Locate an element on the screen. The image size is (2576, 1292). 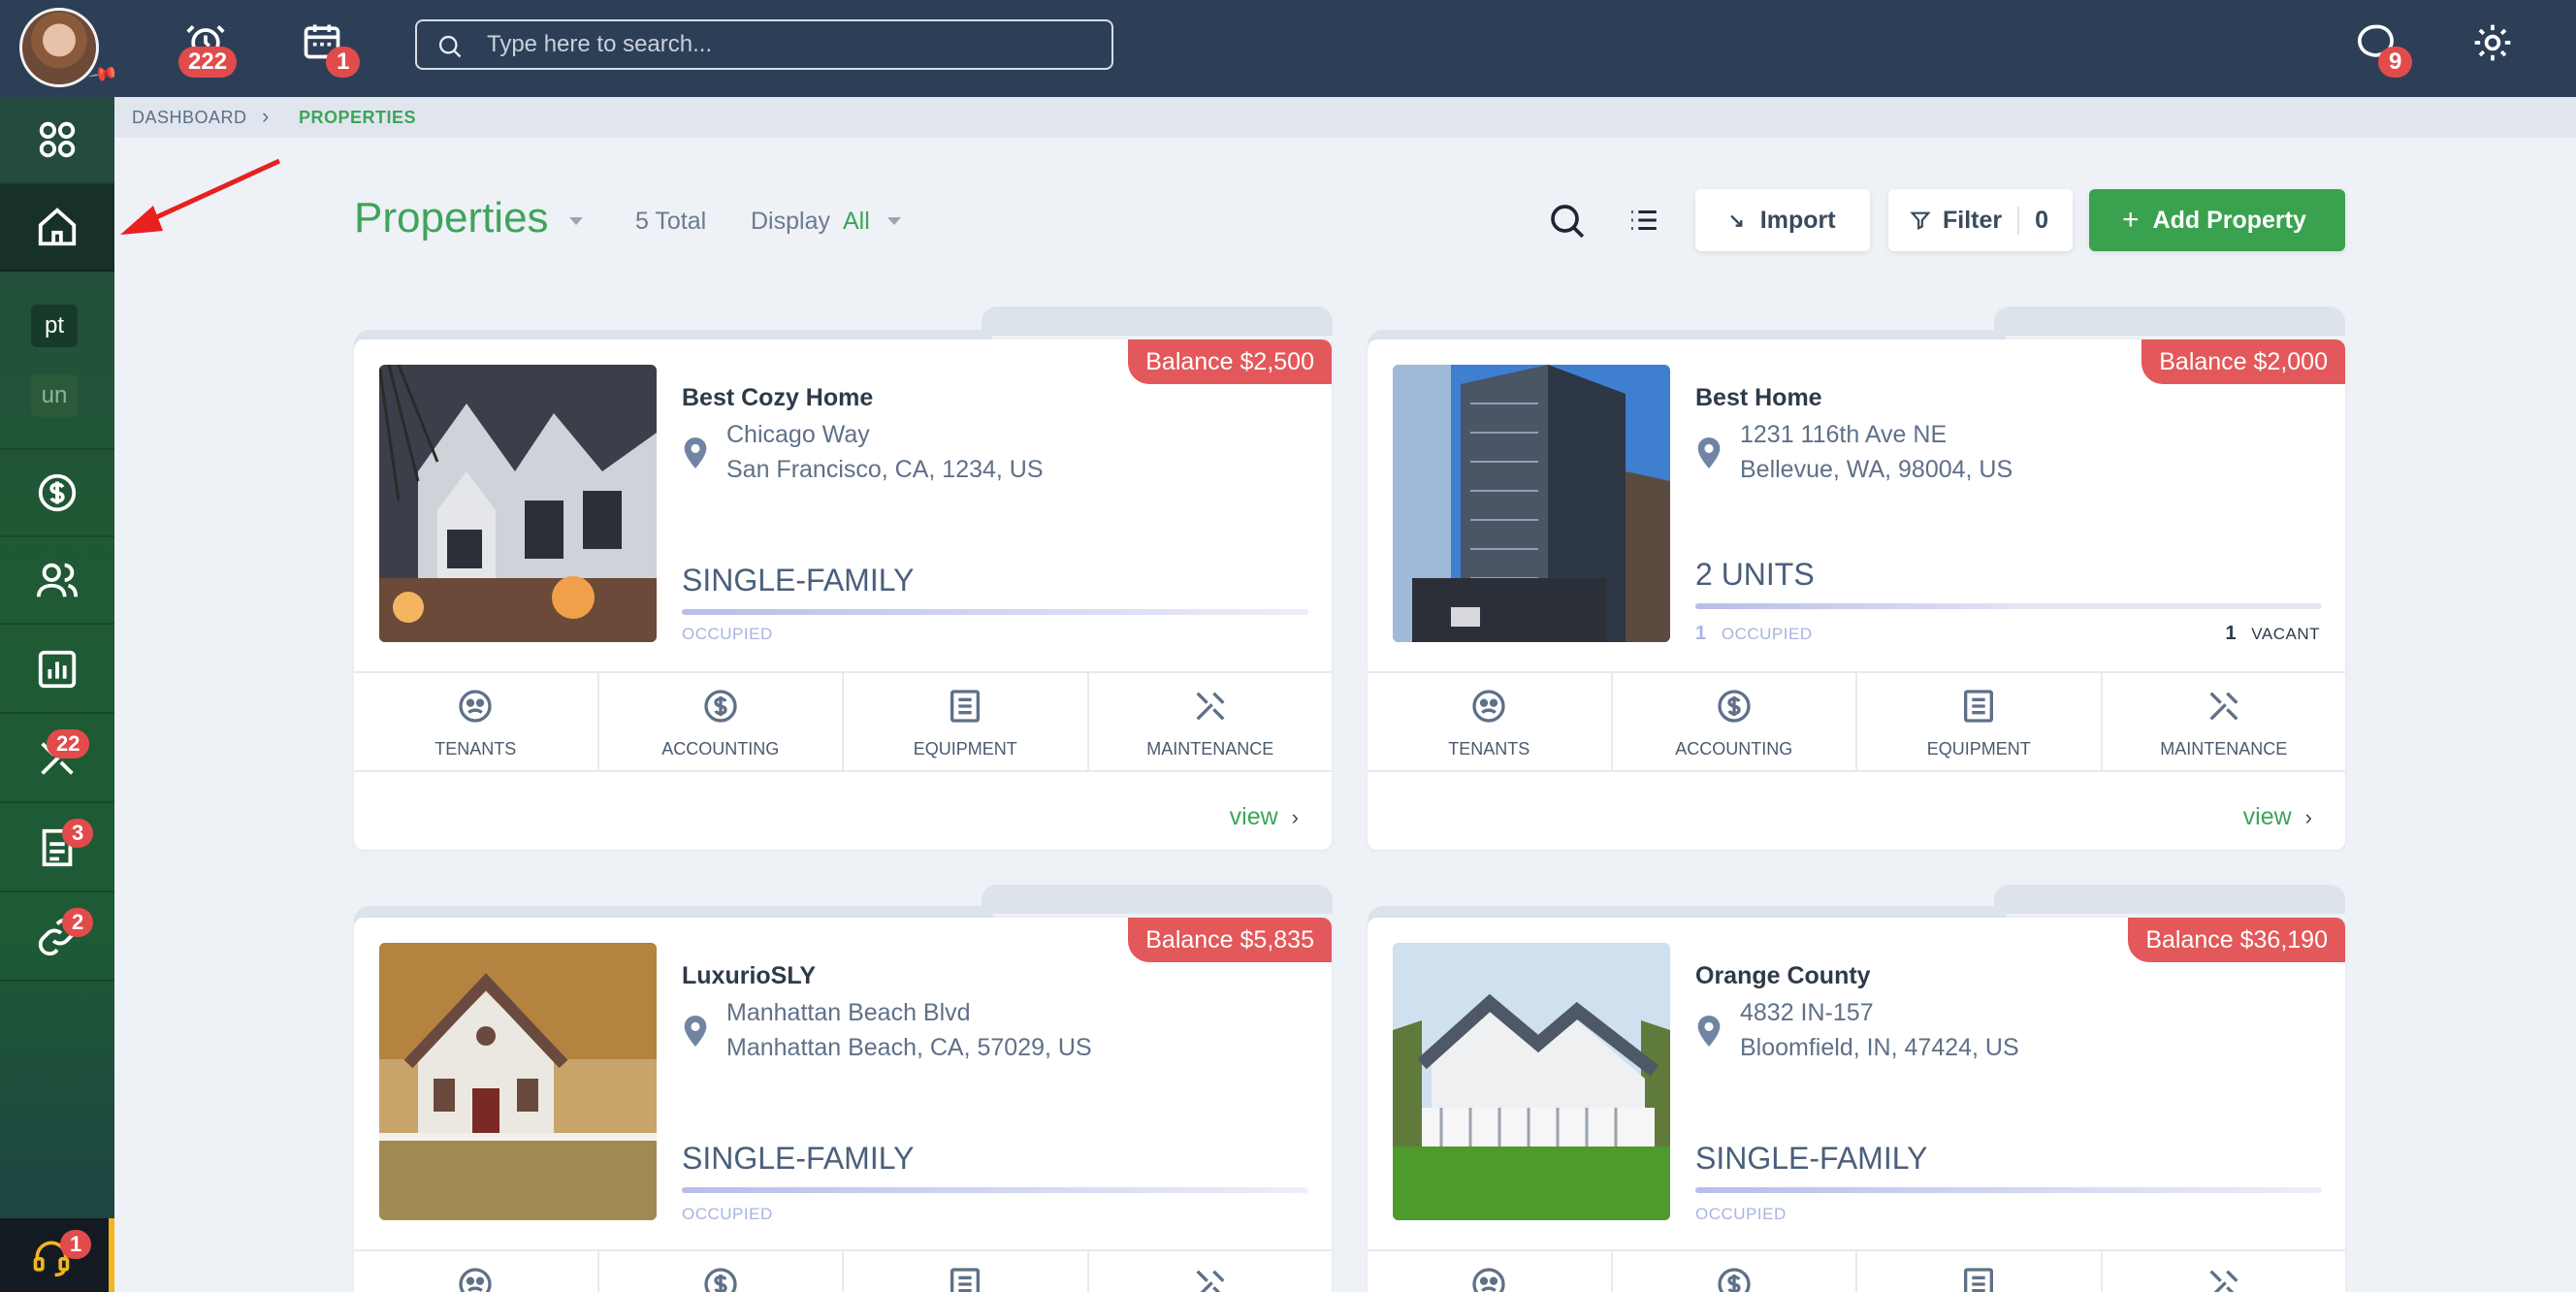
sidebar-item-apps is located at coordinates (57, 140).